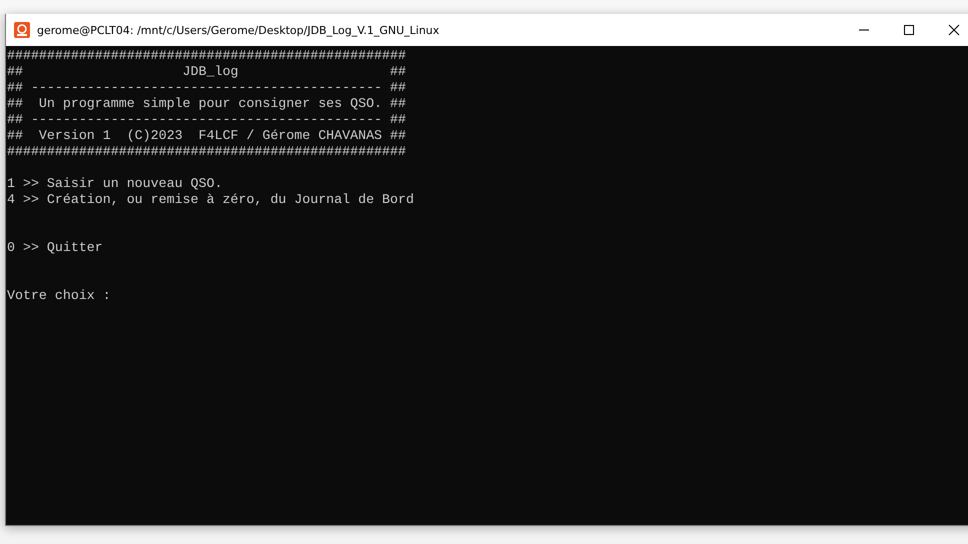 Image resolution: width=968 pixels, height=544 pixels. Describe the element at coordinates (487, 248) in the screenshot. I see `menu-option: 0 >> Quitter` at that location.